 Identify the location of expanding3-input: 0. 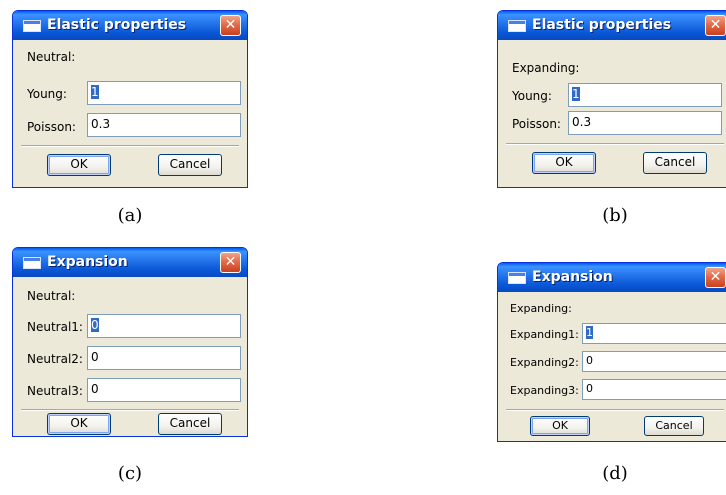
(654, 389).